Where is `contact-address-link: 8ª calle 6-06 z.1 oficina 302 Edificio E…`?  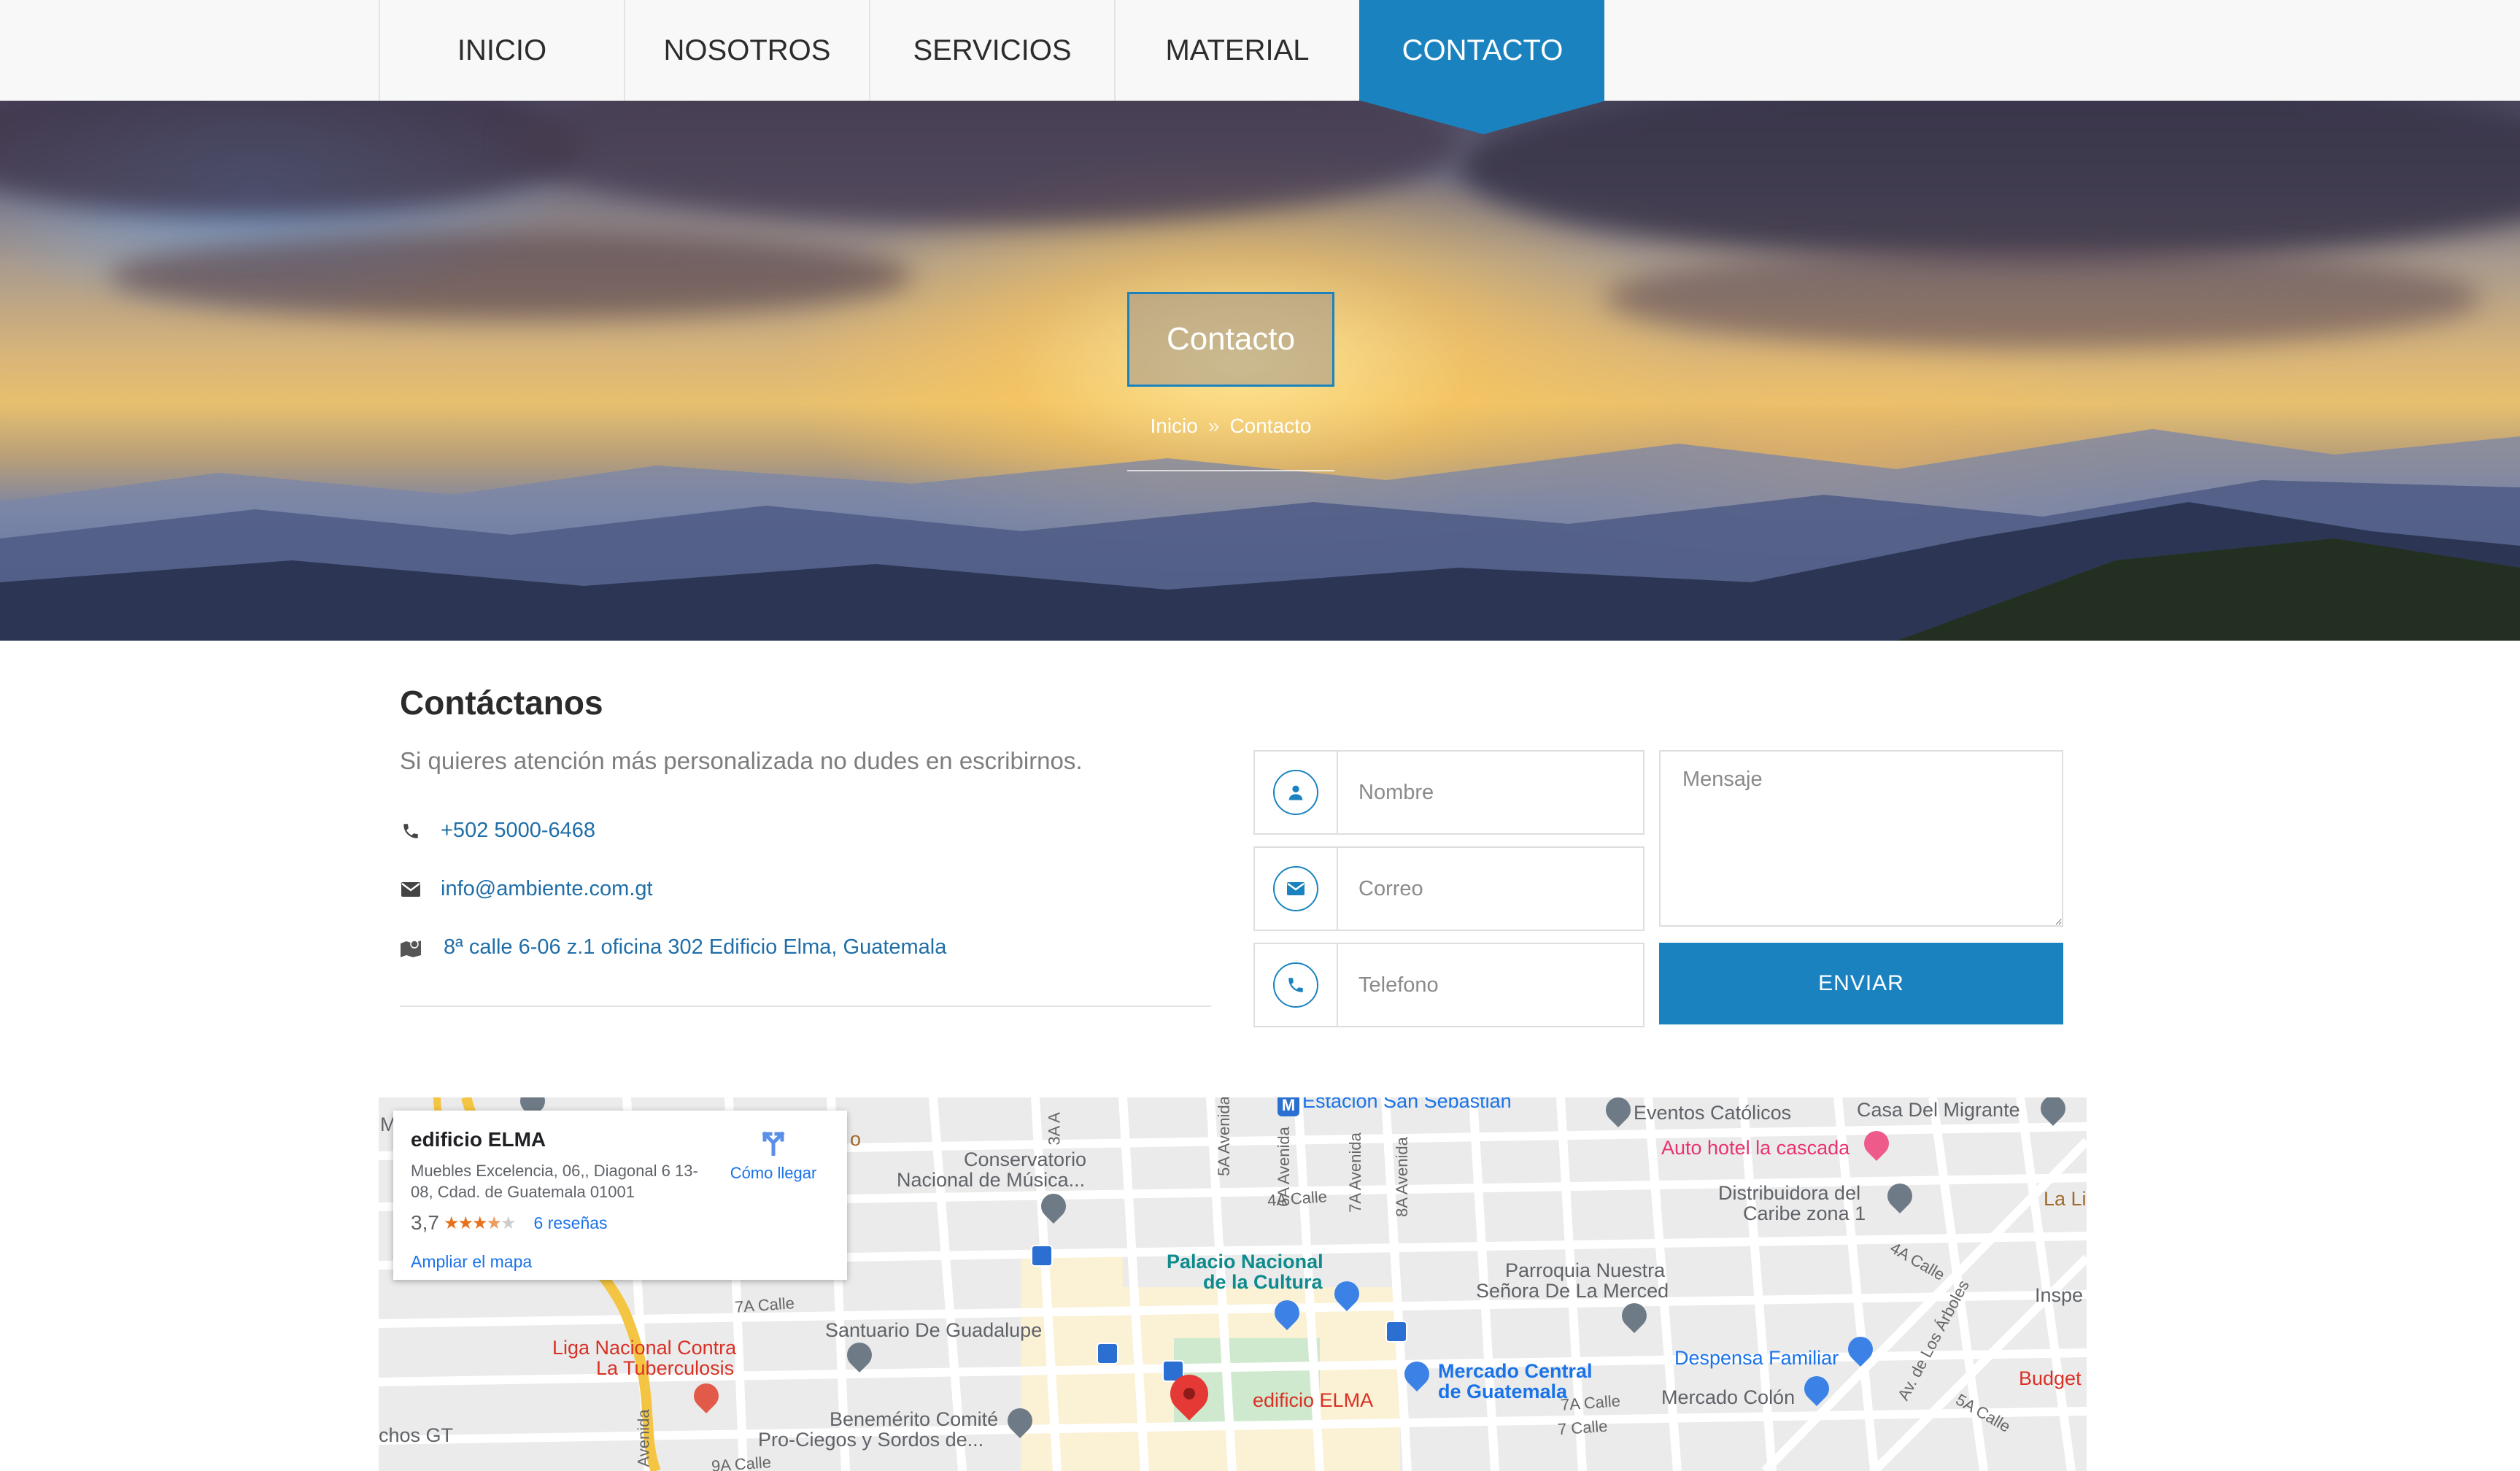 contact-address-link: 8ª calle 6-06 z.1 oficina 302 Edificio E… is located at coordinates (695, 947).